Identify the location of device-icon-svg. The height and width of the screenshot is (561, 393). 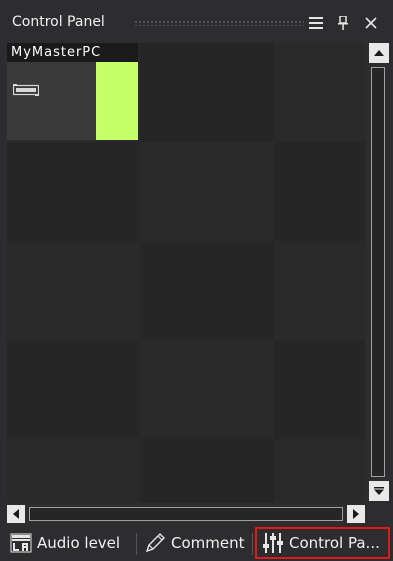
(26, 90).